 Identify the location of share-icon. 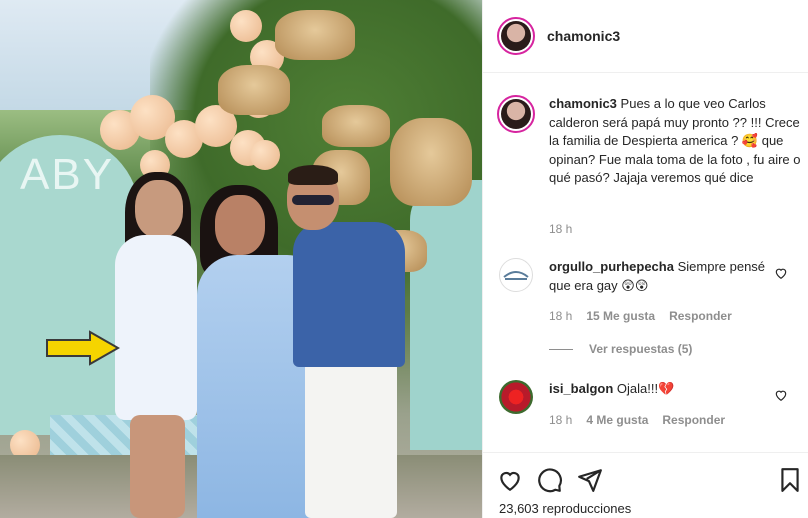
(590, 480).